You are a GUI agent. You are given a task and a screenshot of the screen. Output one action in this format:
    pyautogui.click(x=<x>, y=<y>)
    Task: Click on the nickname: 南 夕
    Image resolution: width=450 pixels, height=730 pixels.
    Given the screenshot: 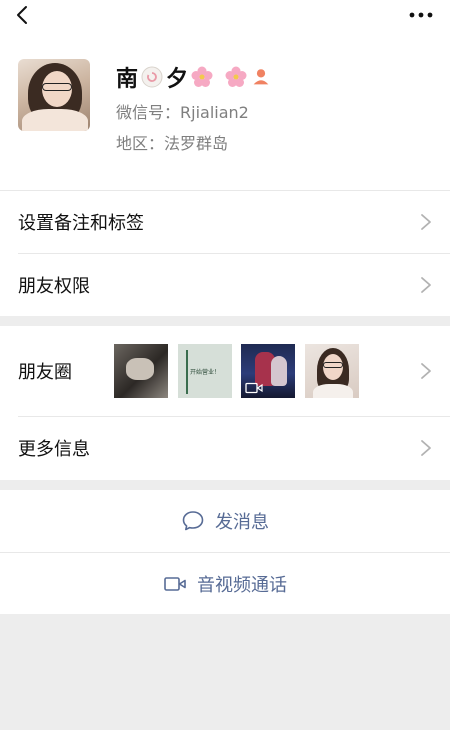 What is the action you would take?
    pyautogui.click(x=194, y=77)
    